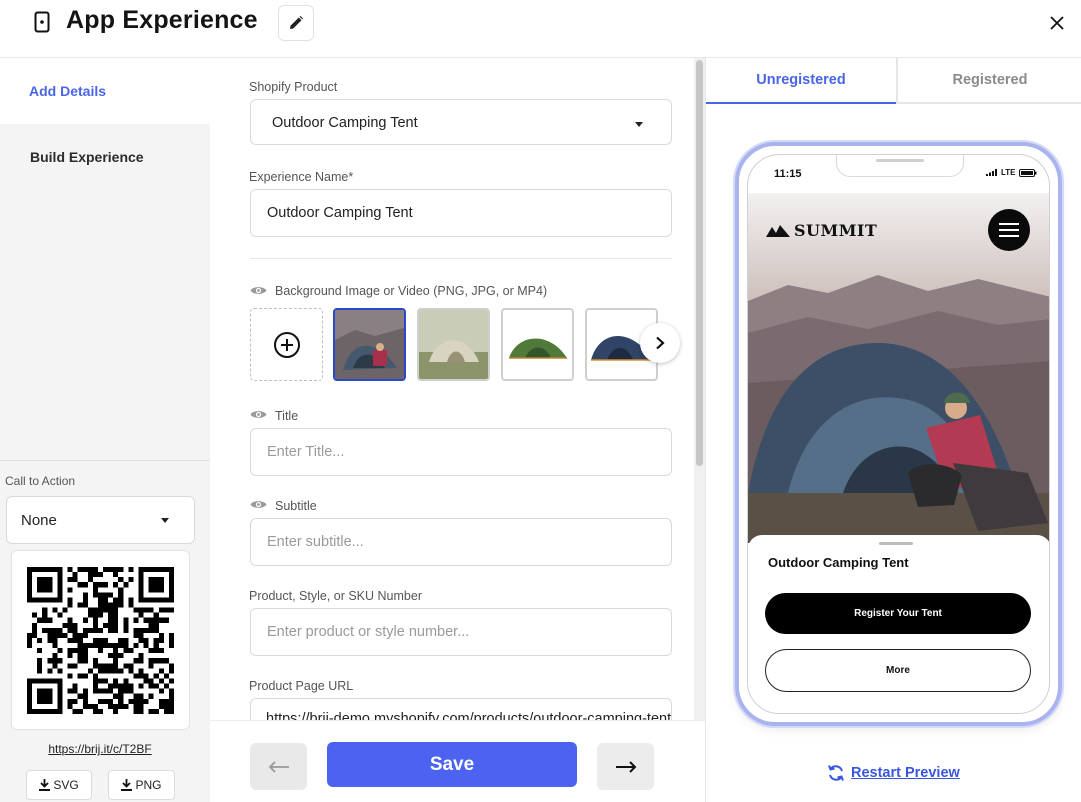 This screenshot has height=802, width=1081. Describe the element at coordinates (105, 91) in the screenshot. I see `sidebar-item-add-details: Add Details` at that location.